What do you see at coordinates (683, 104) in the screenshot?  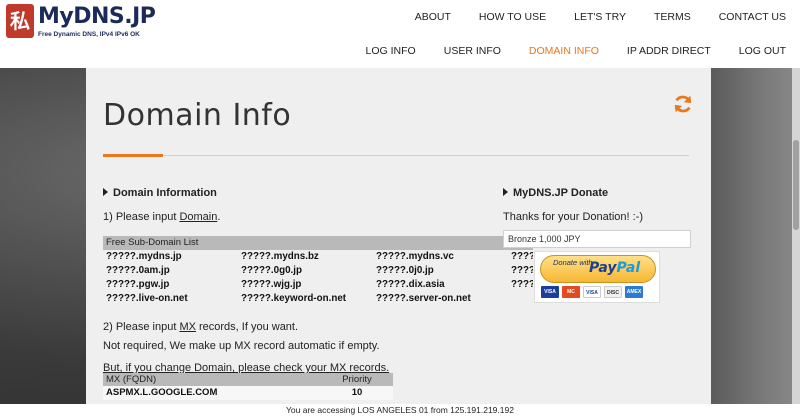 I see `refresh-icon` at bounding box center [683, 104].